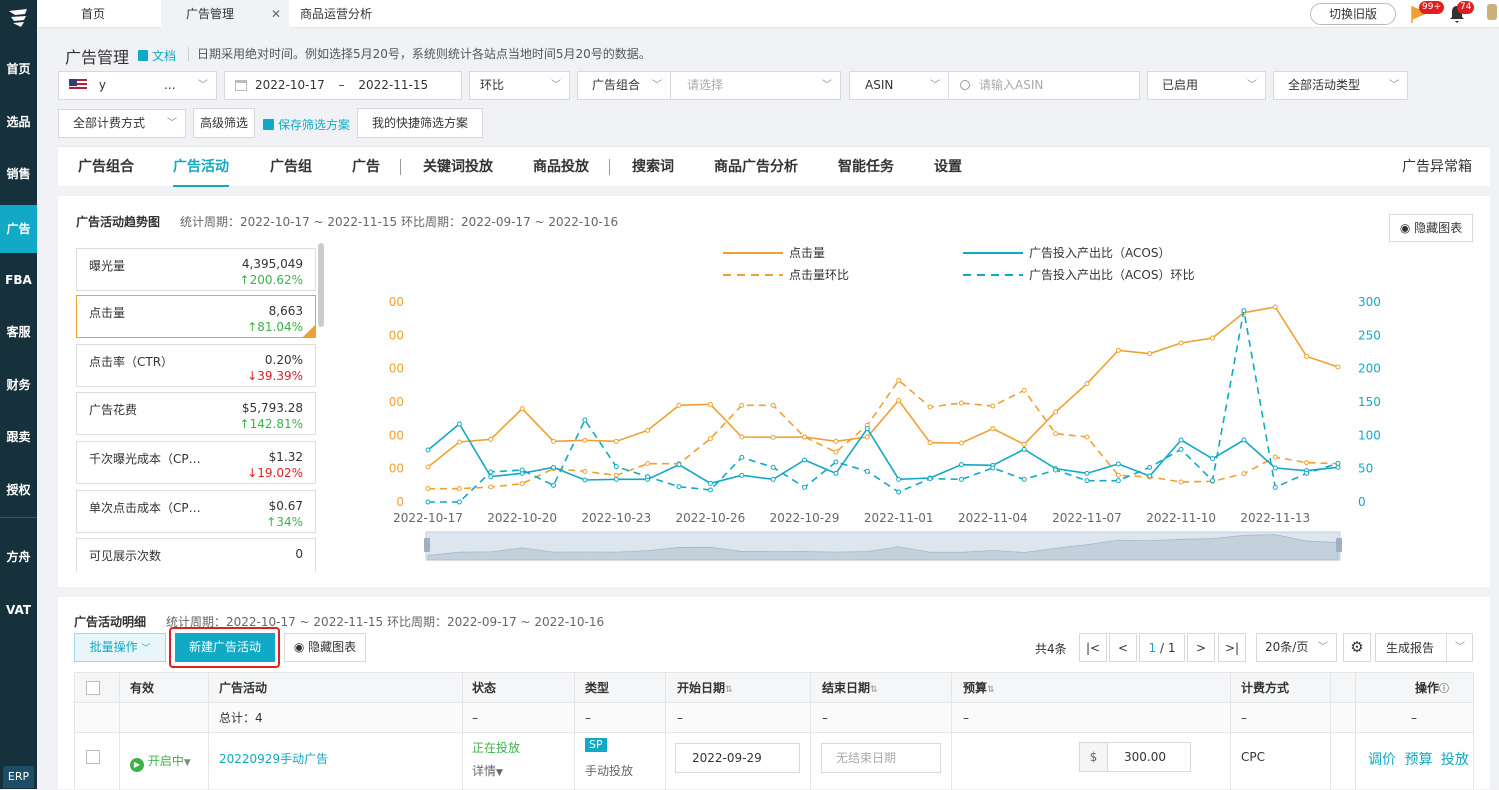 Image resolution: width=1499 pixels, height=790 pixels. Describe the element at coordinates (306, 124) in the screenshot. I see `save-scheme-link: 保存筛选方案` at that location.